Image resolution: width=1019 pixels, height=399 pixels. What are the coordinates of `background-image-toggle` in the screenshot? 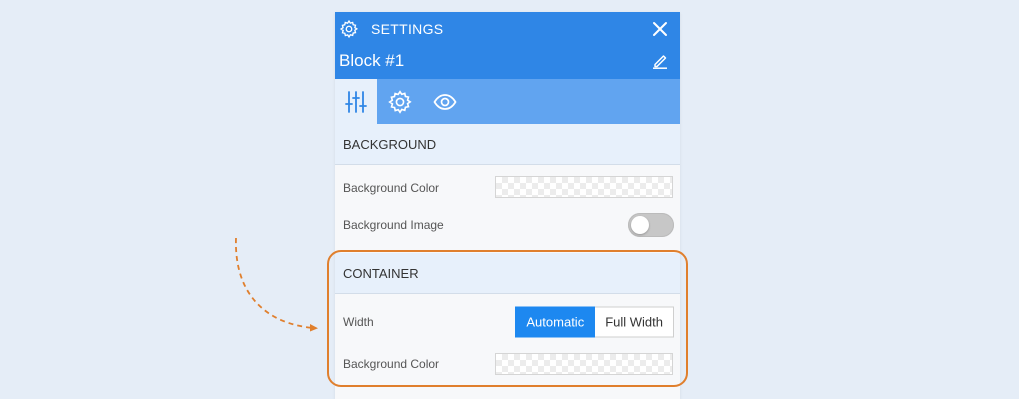 It's located at (651, 224).